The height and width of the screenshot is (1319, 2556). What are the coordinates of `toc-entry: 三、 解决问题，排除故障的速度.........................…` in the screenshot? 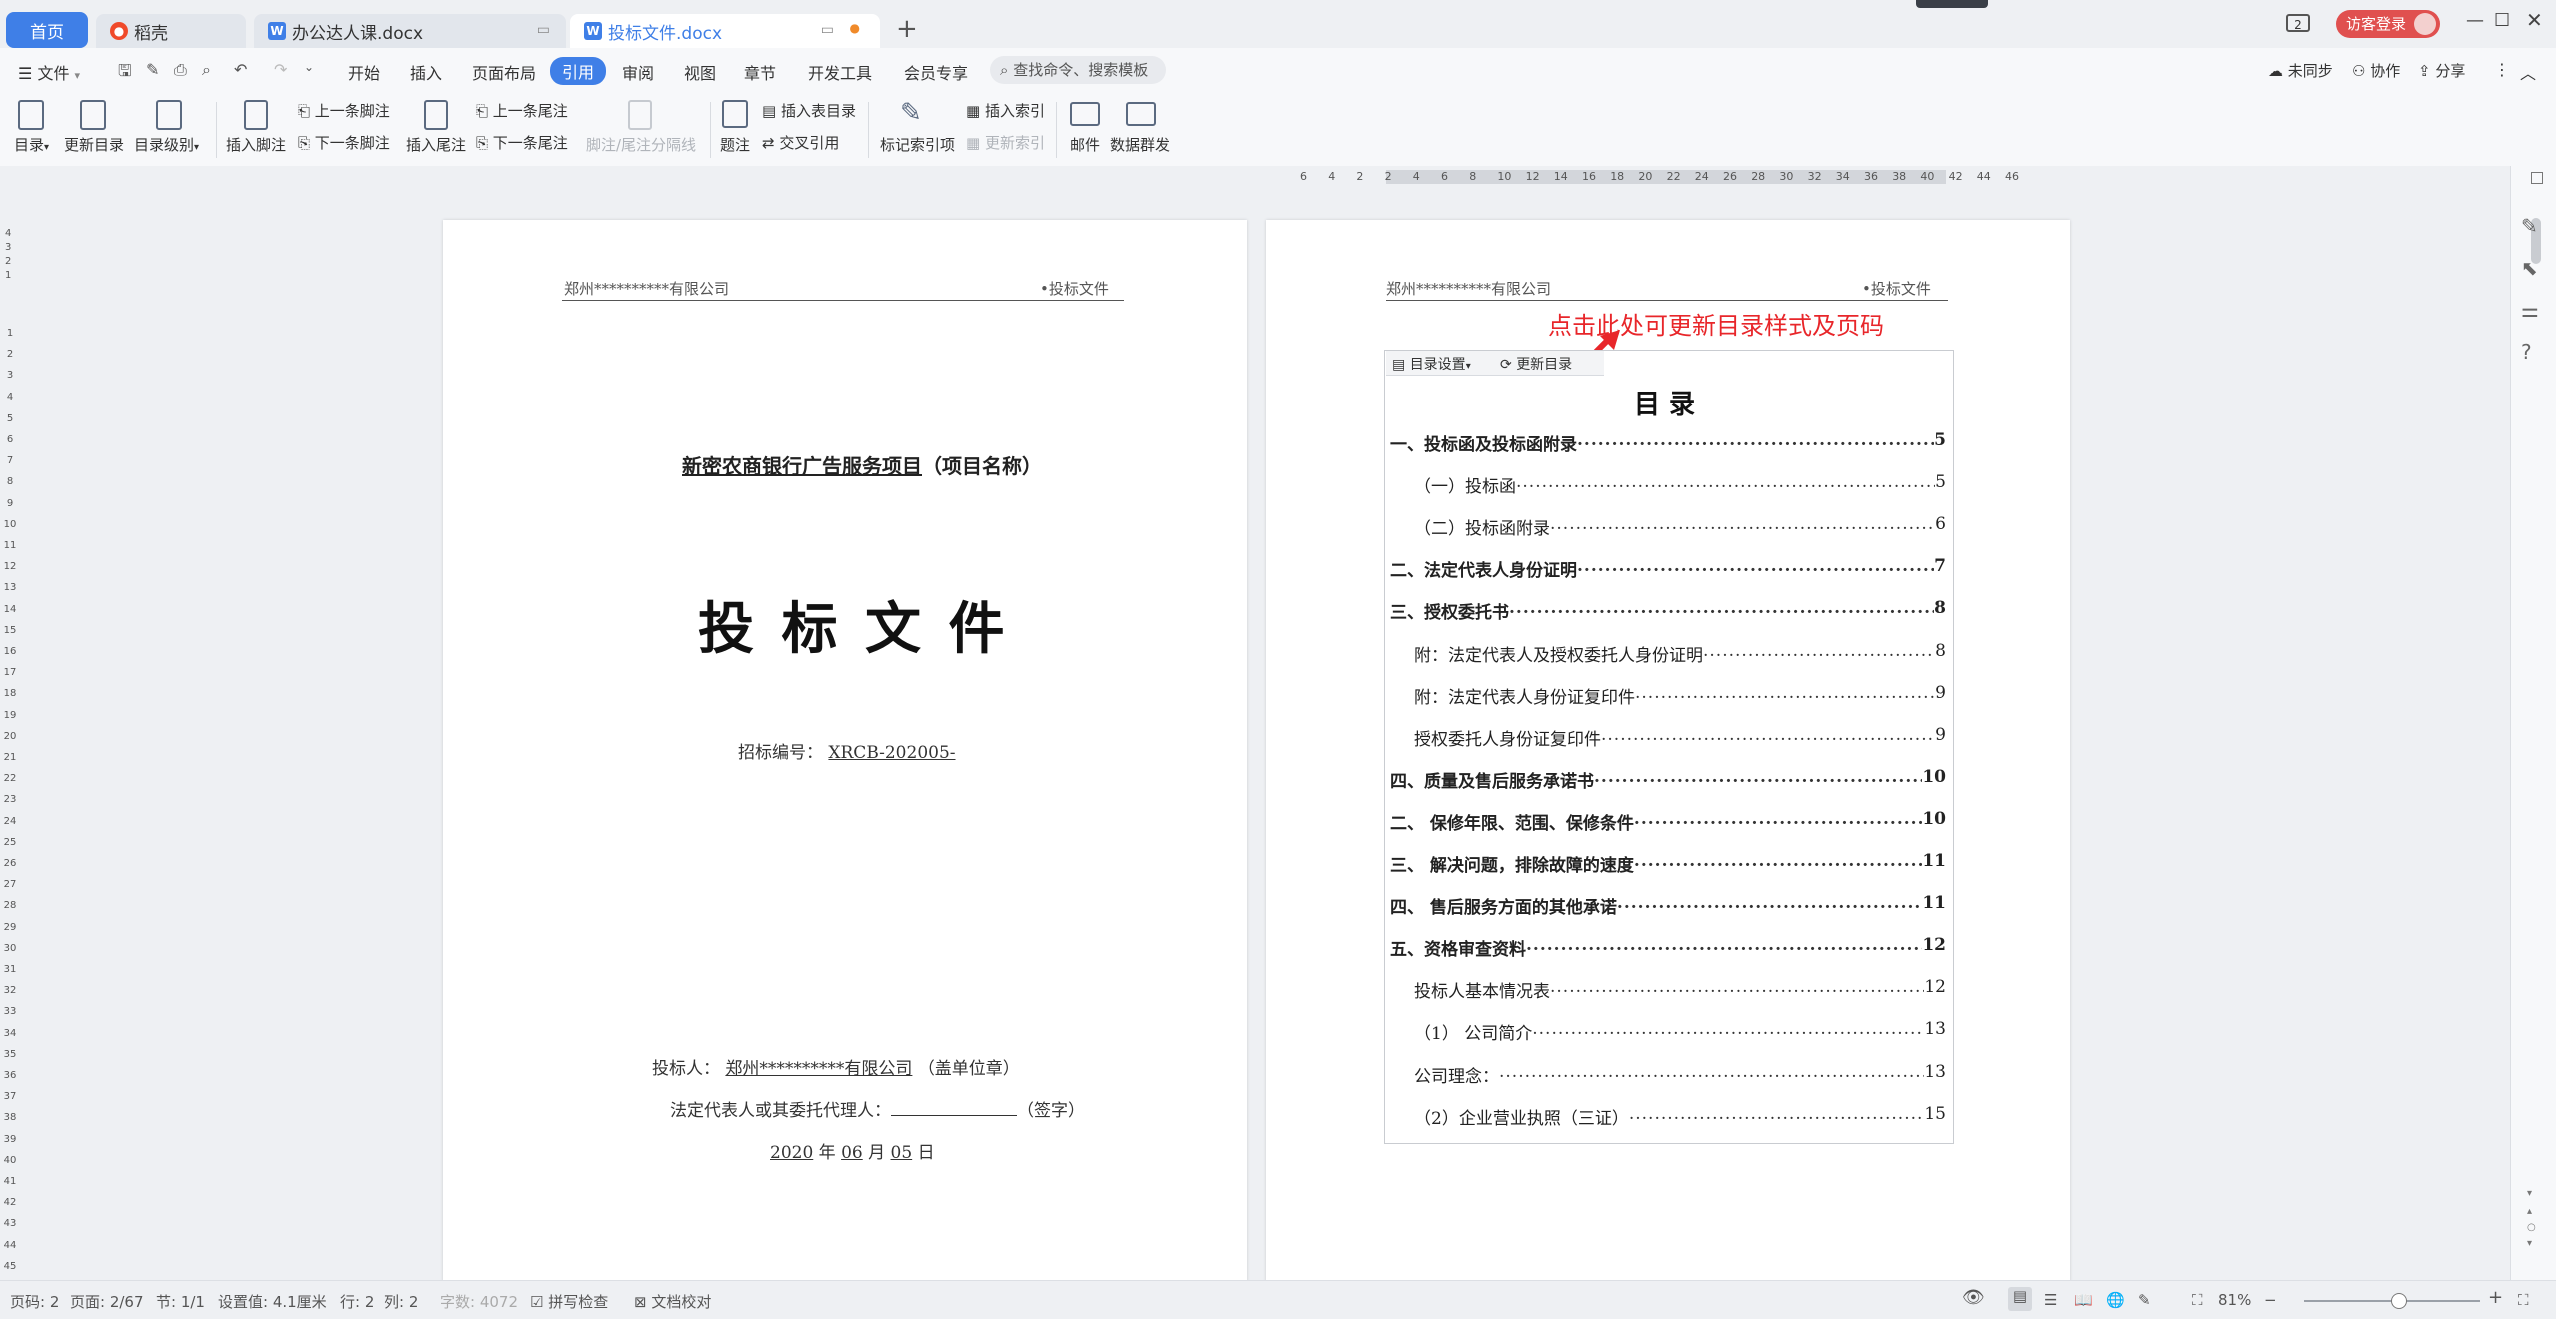 It's located at (1668, 863).